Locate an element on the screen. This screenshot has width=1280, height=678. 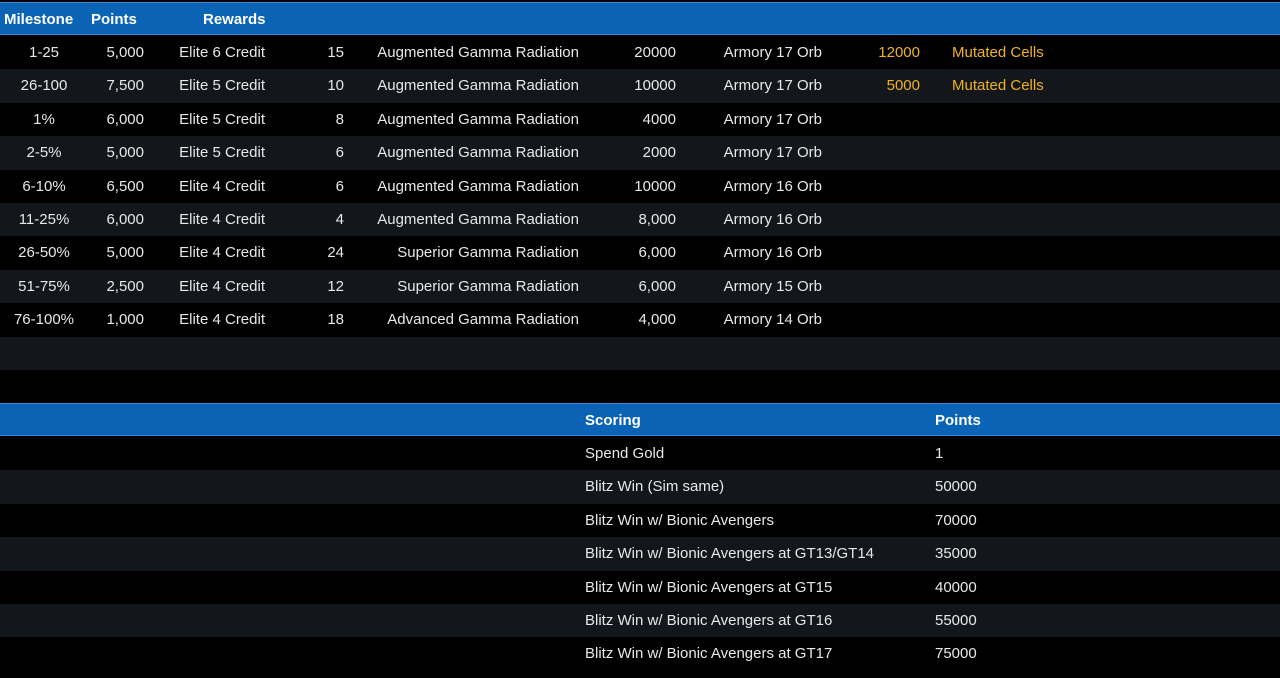
credit-quantity-cell: 4 is located at coordinates (339, 219).